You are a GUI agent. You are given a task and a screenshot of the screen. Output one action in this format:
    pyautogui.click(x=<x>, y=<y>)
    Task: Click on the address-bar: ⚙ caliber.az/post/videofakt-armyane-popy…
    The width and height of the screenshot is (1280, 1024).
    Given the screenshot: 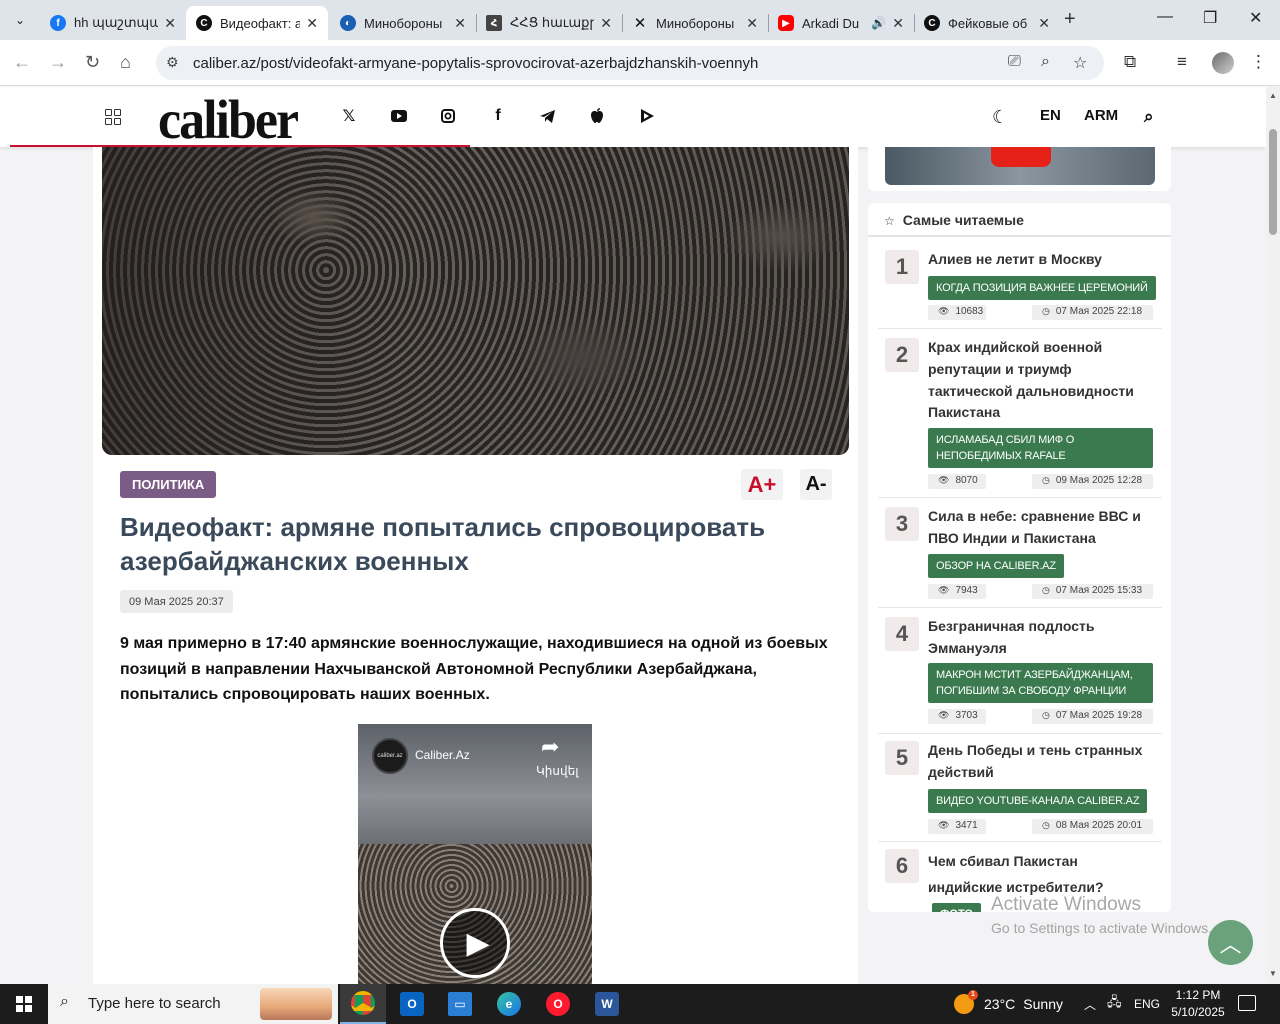 What is the action you would take?
    pyautogui.click(x=630, y=63)
    